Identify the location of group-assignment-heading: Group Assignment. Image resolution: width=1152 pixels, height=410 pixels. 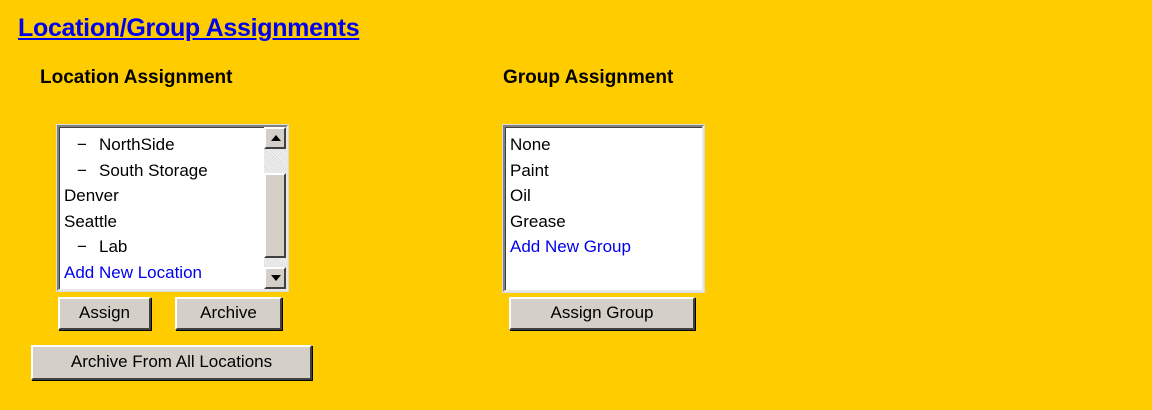
(588, 77).